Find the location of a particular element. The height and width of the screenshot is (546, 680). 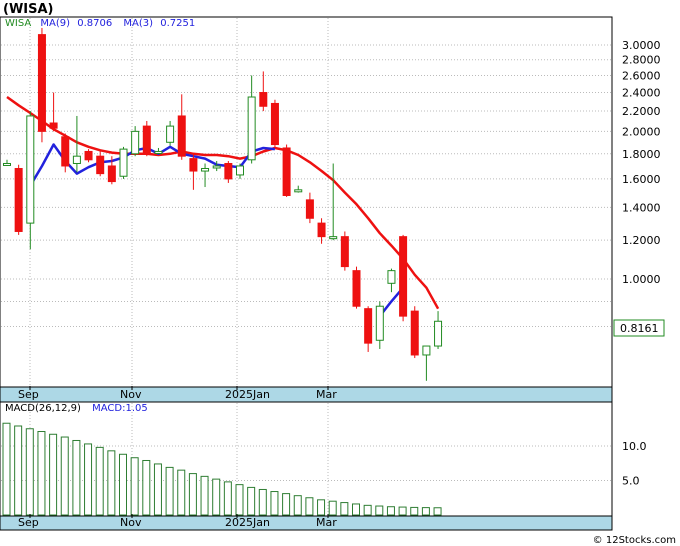

price-tick-label: 3.0000 is located at coordinates (641, 45).